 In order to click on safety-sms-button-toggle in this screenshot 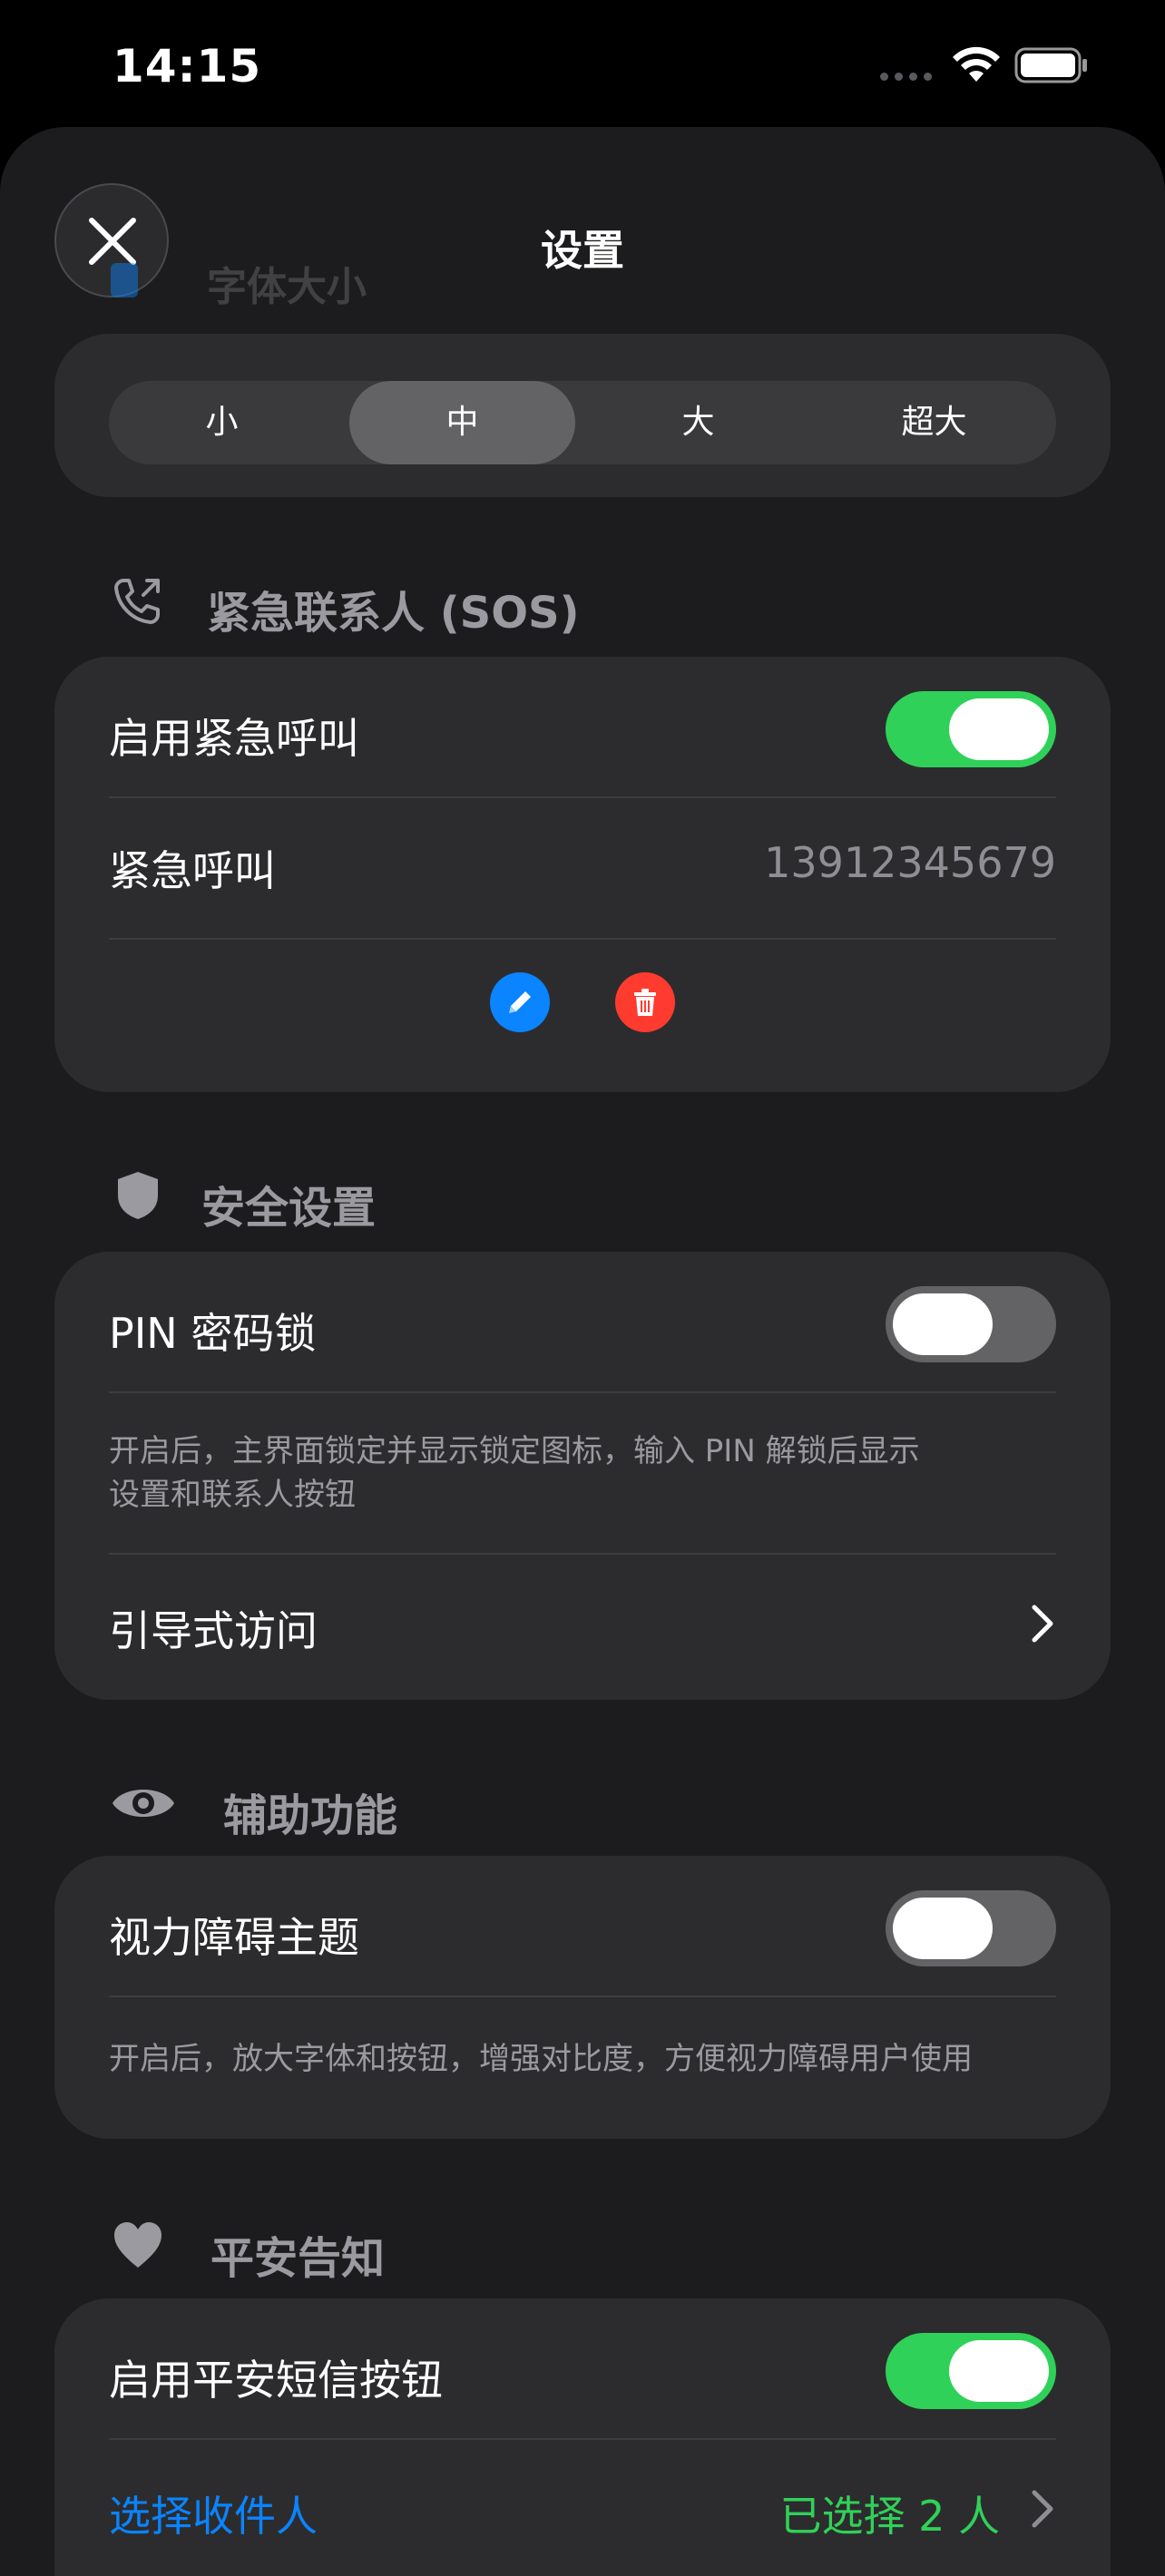, I will do `click(971, 2371)`.